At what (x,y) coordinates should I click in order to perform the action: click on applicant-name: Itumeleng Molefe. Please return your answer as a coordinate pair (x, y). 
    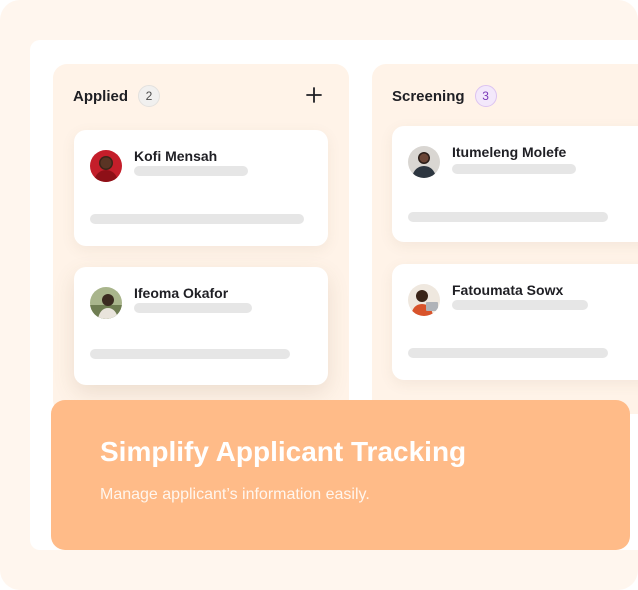
    Looking at the image, I should click on (509, 152).